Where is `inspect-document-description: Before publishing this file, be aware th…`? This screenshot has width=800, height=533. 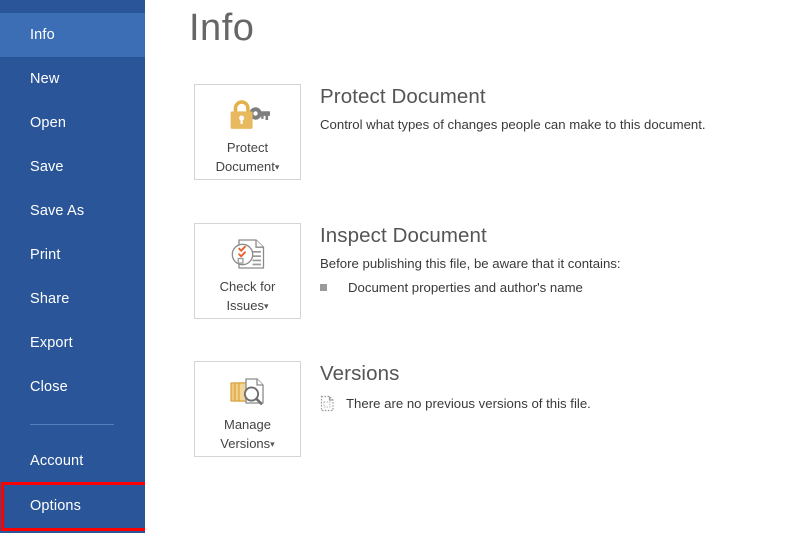
inspect-document-description: Before publishing this file, be aware th… is located at coordinates (470, 263).